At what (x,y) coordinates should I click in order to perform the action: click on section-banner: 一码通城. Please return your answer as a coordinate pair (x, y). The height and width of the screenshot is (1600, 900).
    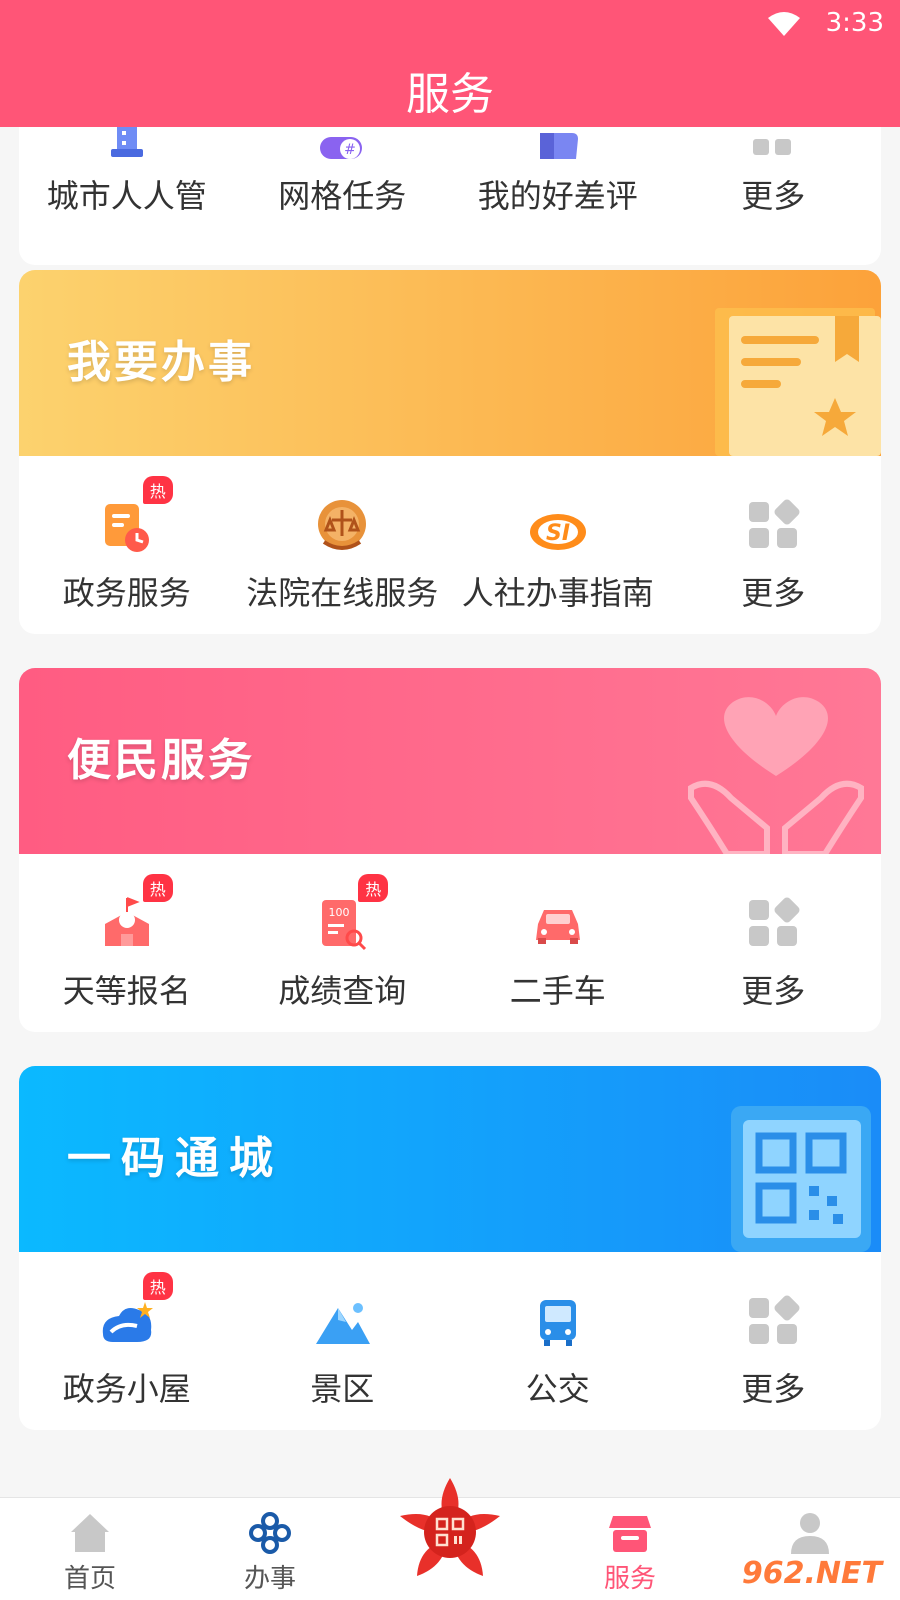
    Looking at the image, I should click on (450, 1159).